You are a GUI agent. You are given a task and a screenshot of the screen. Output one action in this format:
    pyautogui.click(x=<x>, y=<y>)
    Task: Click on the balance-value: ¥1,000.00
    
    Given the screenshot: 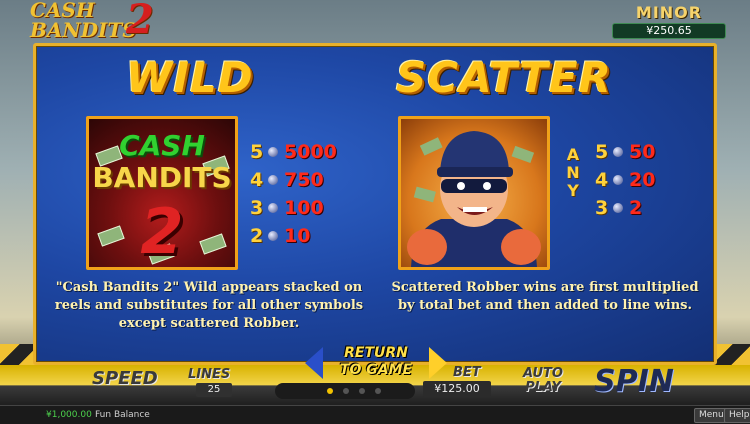 What is the action you would take?
    pyautogui.click(x=69, y=415)
    